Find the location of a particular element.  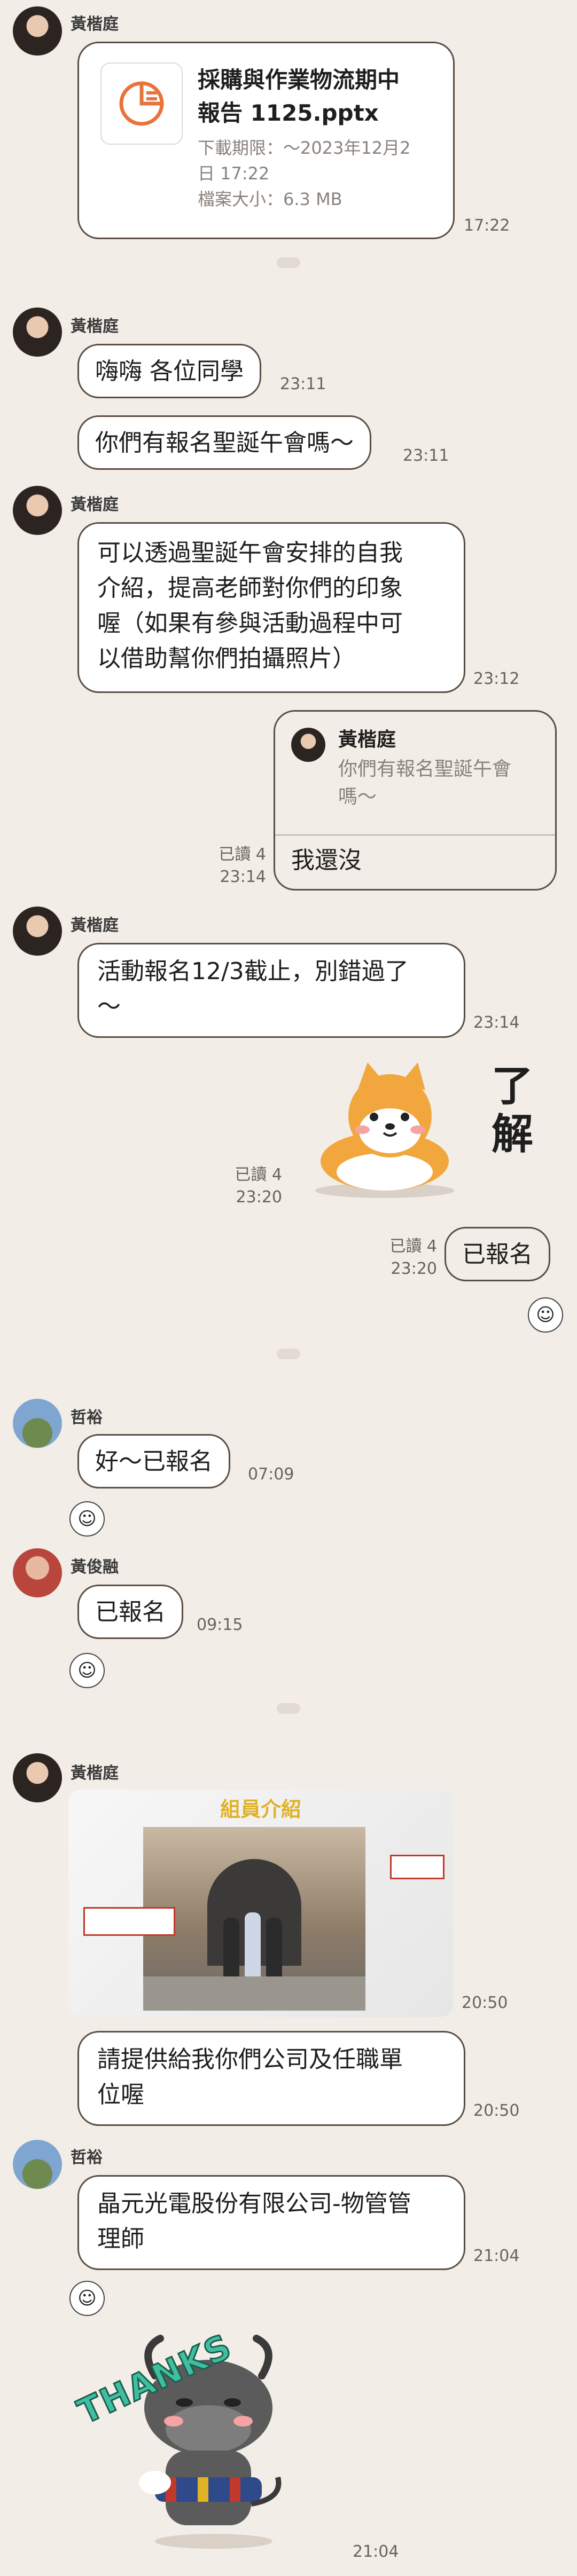

message-line: 請提供給我你們公司及任職單 is located at coordinates (250, 2059).